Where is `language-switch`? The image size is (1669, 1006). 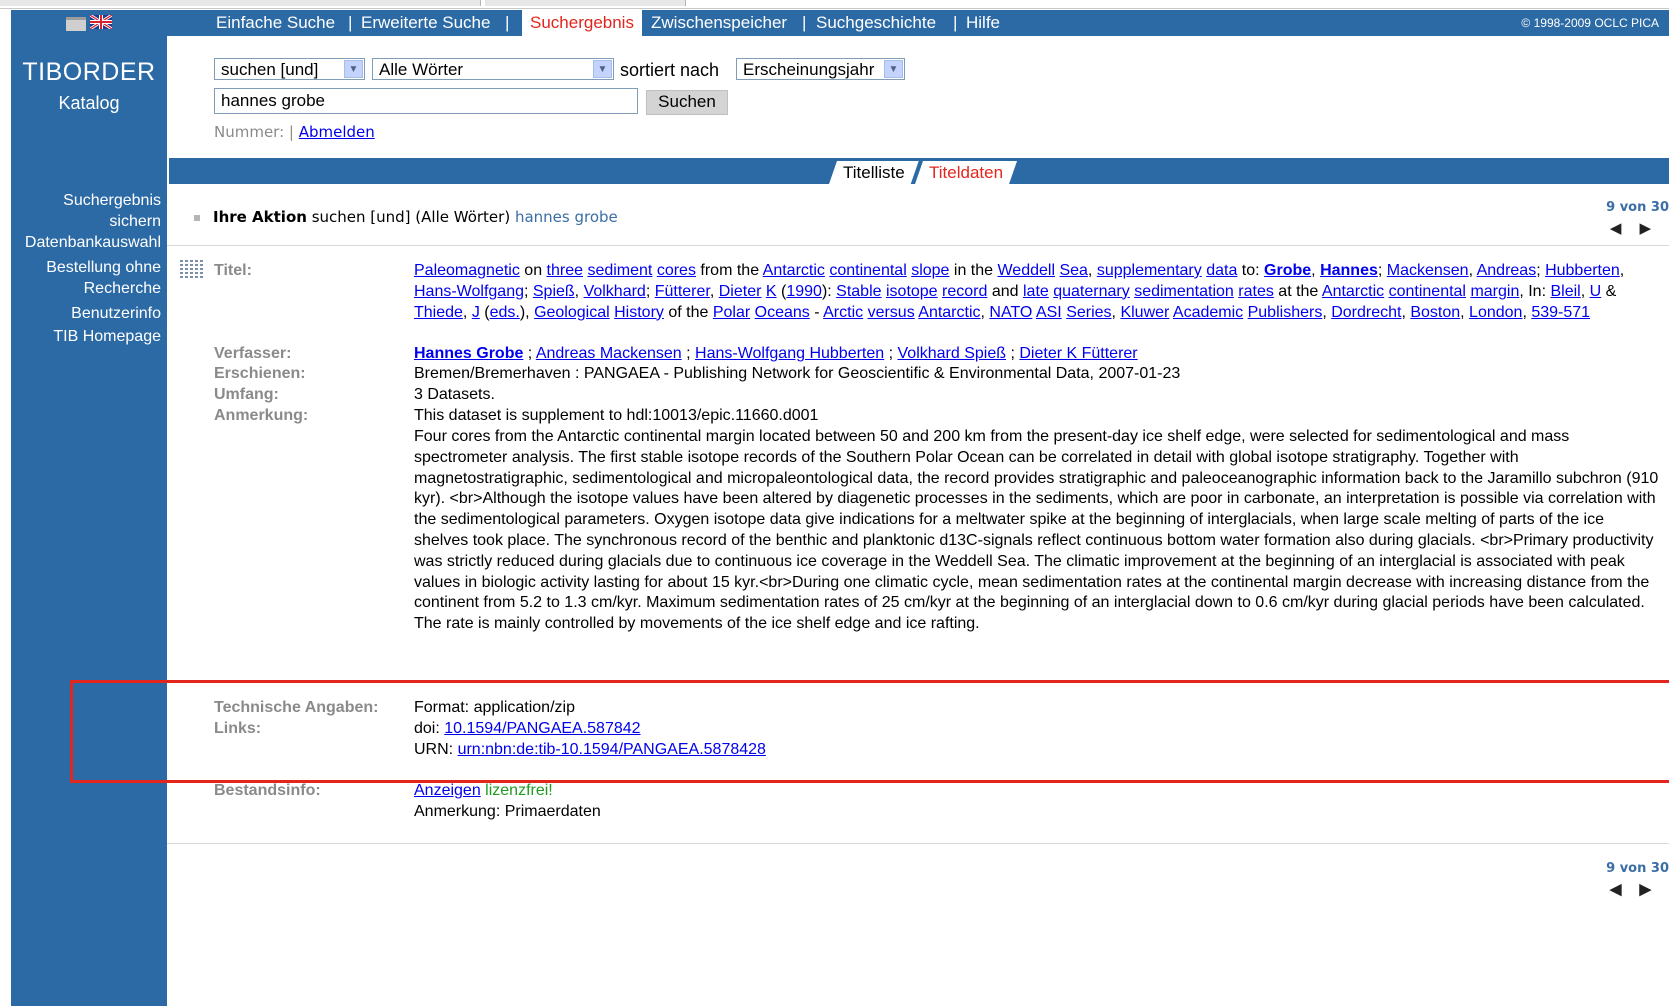 language-switch is located at coordinates (89, 23).